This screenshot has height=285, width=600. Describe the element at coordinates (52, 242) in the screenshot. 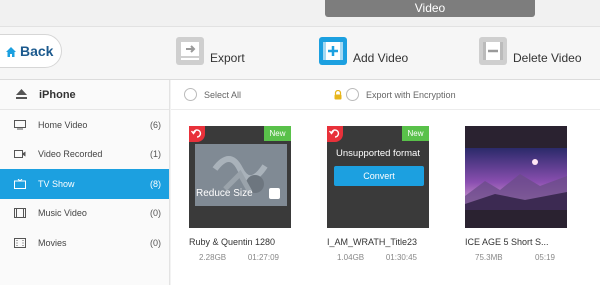

I see `sidebar-item-label: Movies` at that location.